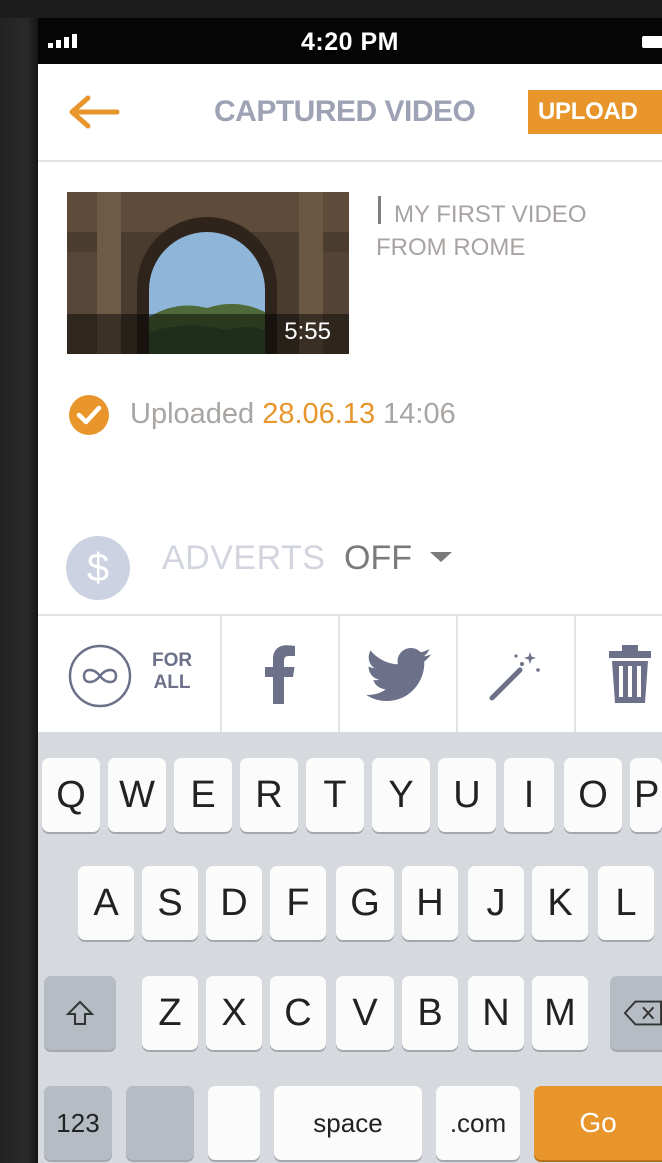  What do you see at coordinates (298, 903) in the screenshot?
I see `key-f: F` at bounding box center [298, 903].